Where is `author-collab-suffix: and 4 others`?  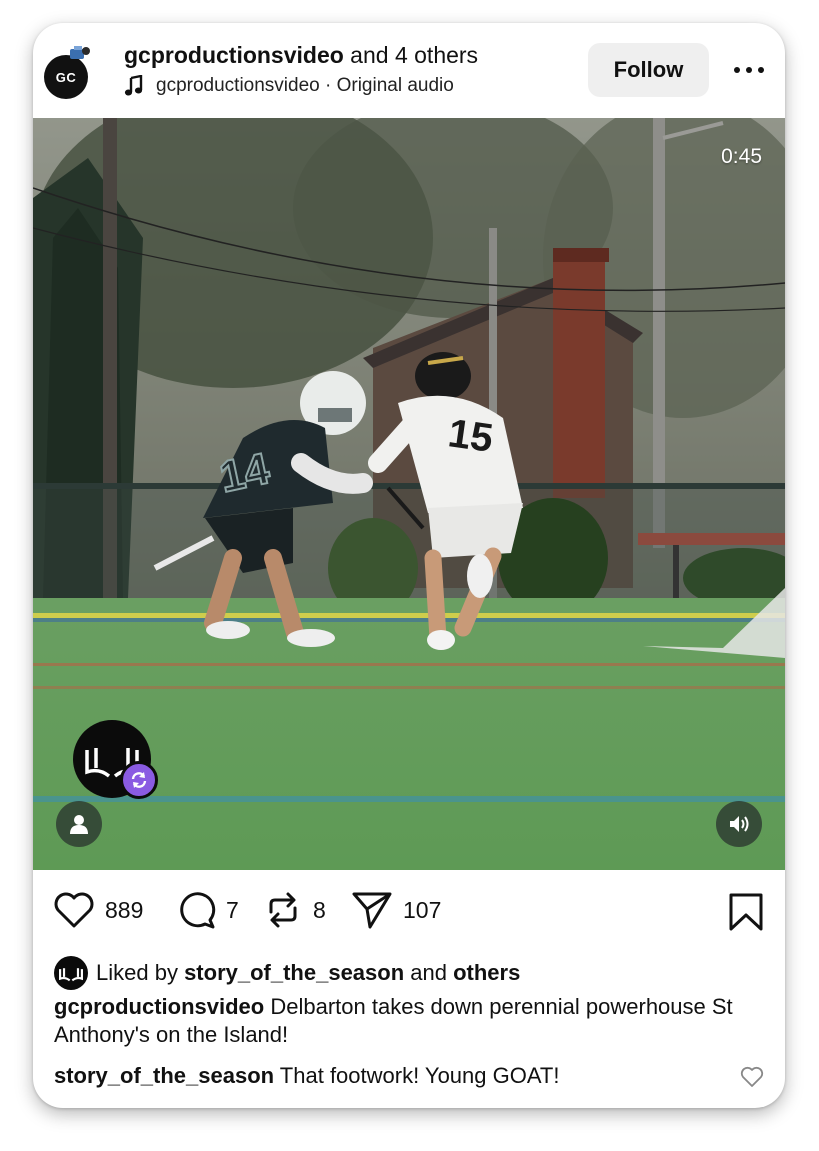
author-collab-suffix: and 4 others is located at coordinates (411, 55).